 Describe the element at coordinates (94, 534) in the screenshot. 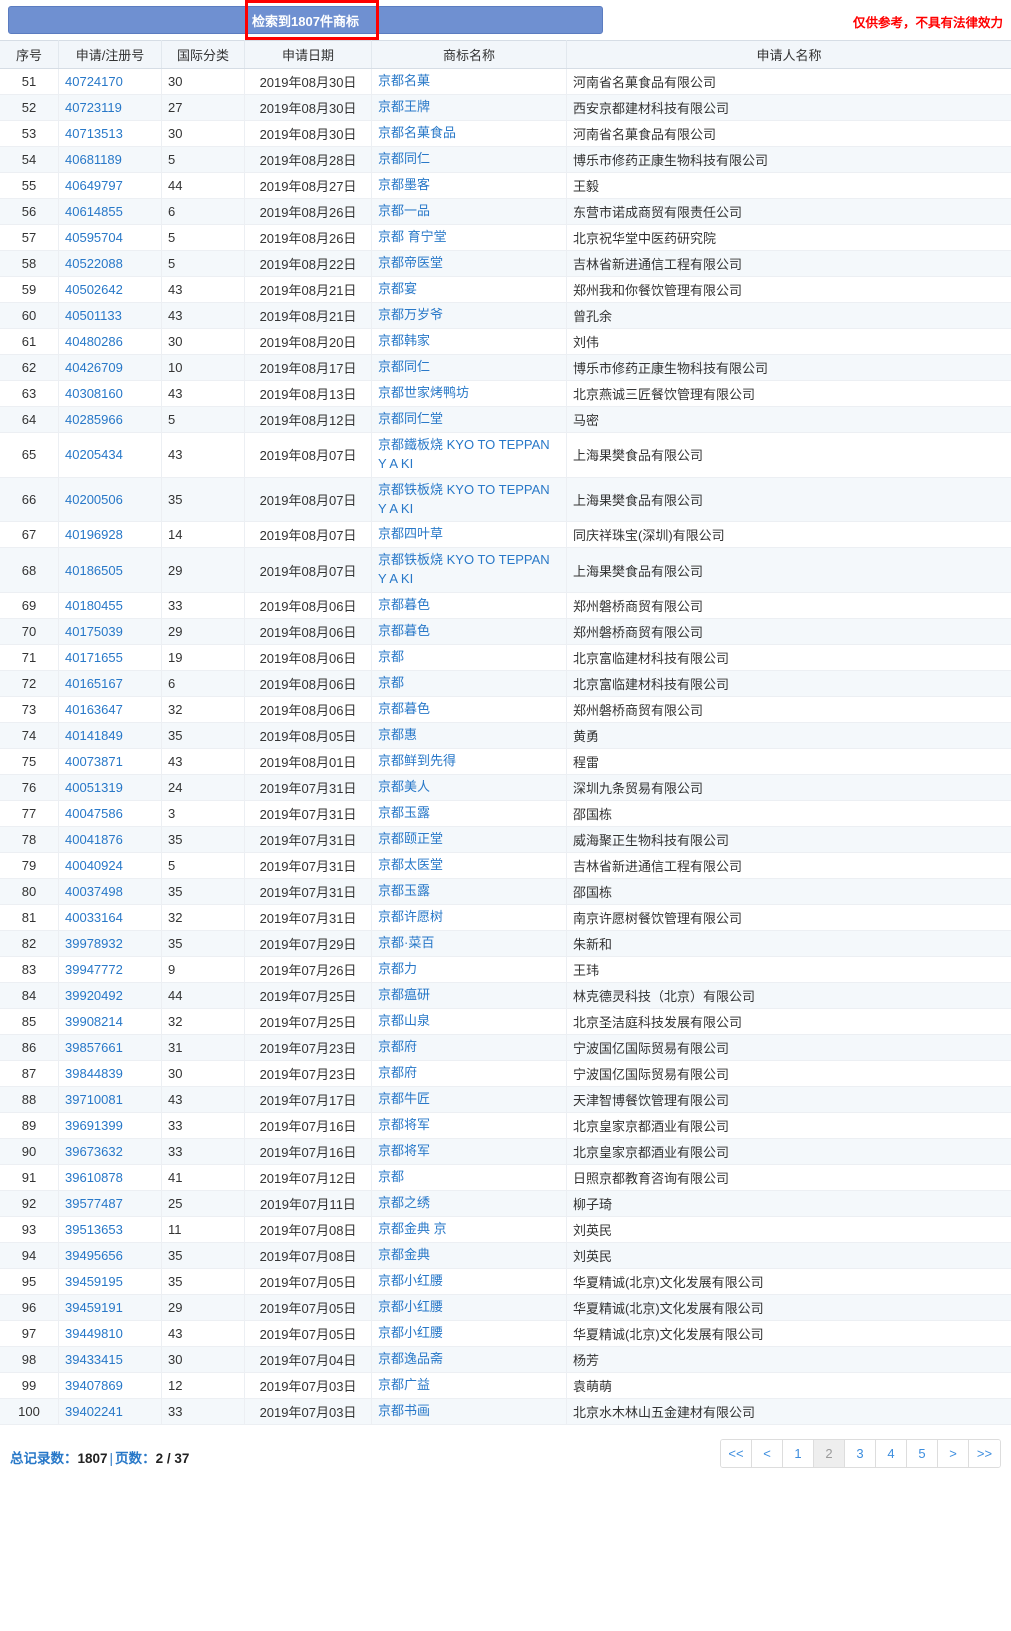

I see `registration-number-link: 40196928` at that location.